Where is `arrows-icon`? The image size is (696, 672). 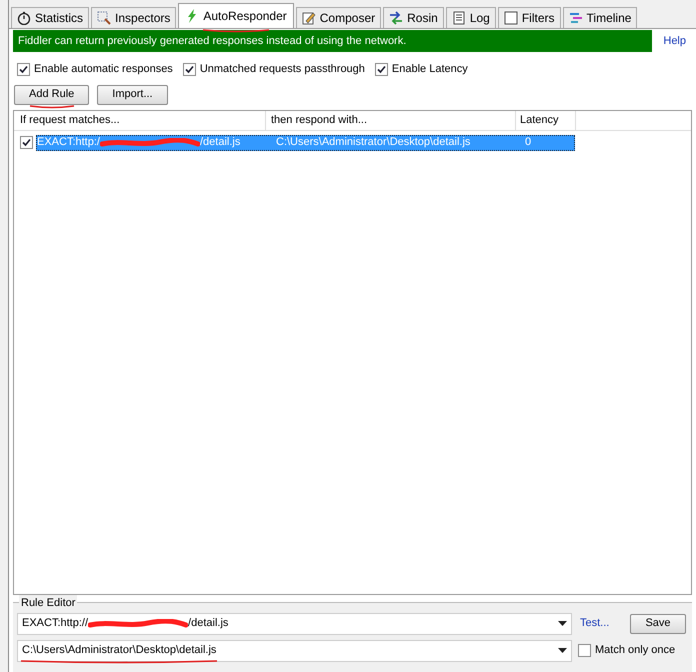
arrows-icon is located at coordinates (396, 18).